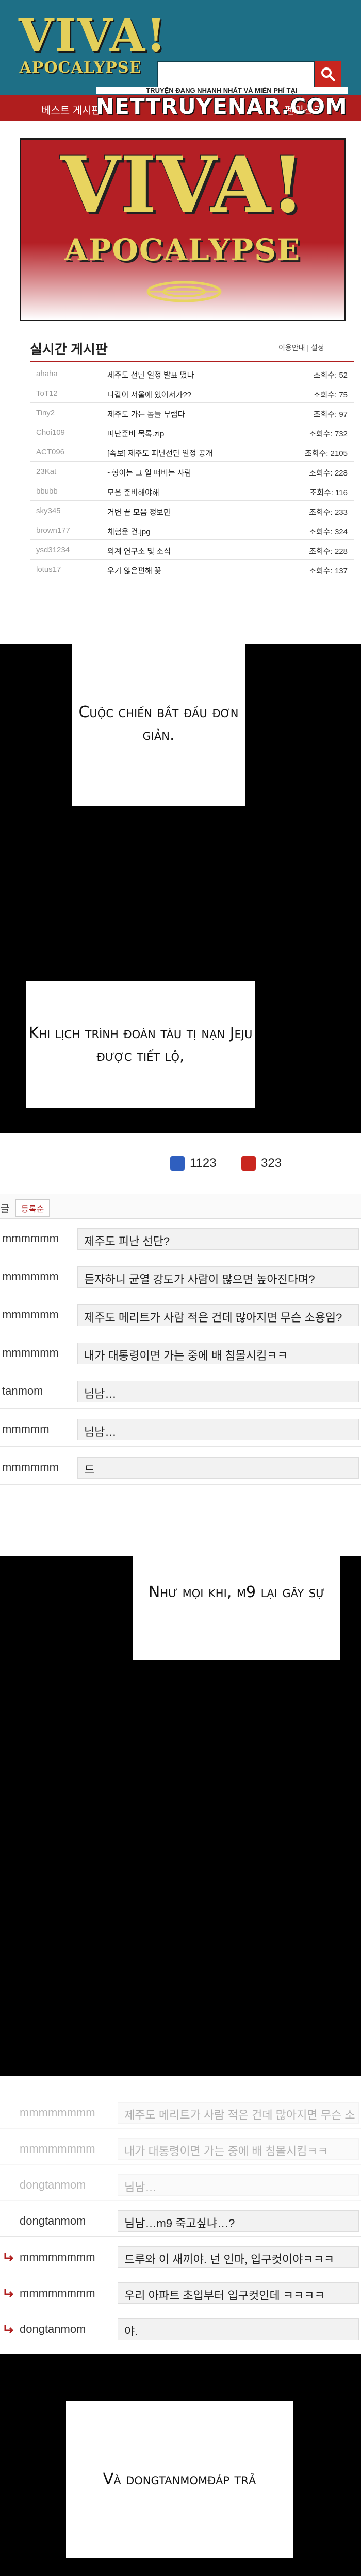 The image size is (361, 2576). What do you see at coordinates (133, 492) in the screenshot?
I see `board-row-title: 모음 준비해야해` at bounding box center [133, 492].